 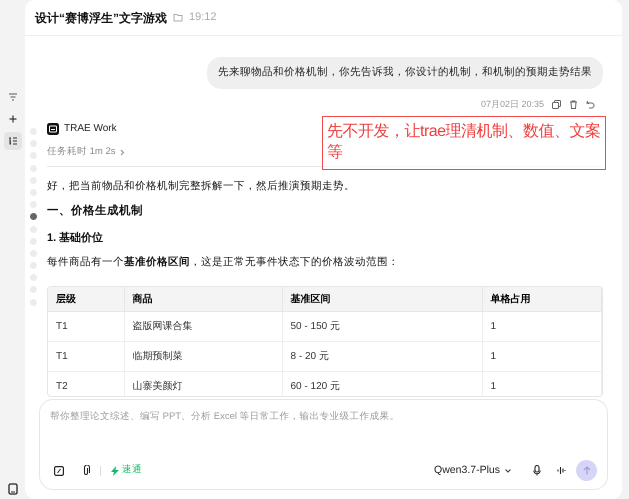 What do you see at coordinates (382, 299) in the screenshot?
I see `column-header: 基准区间` at bounding box center [382, 299].